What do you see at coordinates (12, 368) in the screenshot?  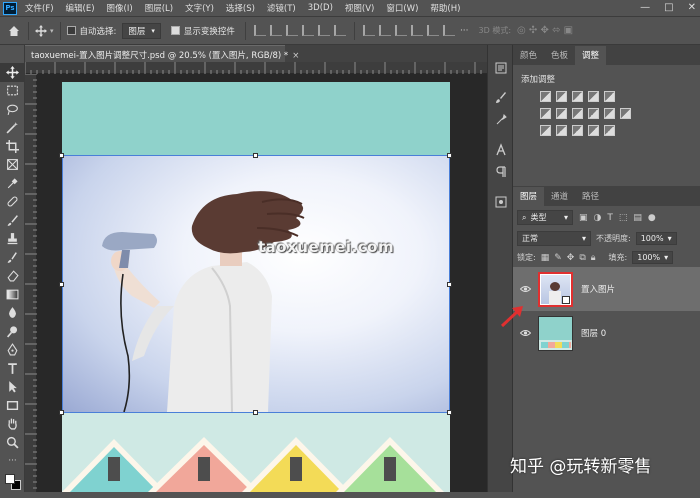 I see `type-tool-icon` at bounding box center [12, 368].